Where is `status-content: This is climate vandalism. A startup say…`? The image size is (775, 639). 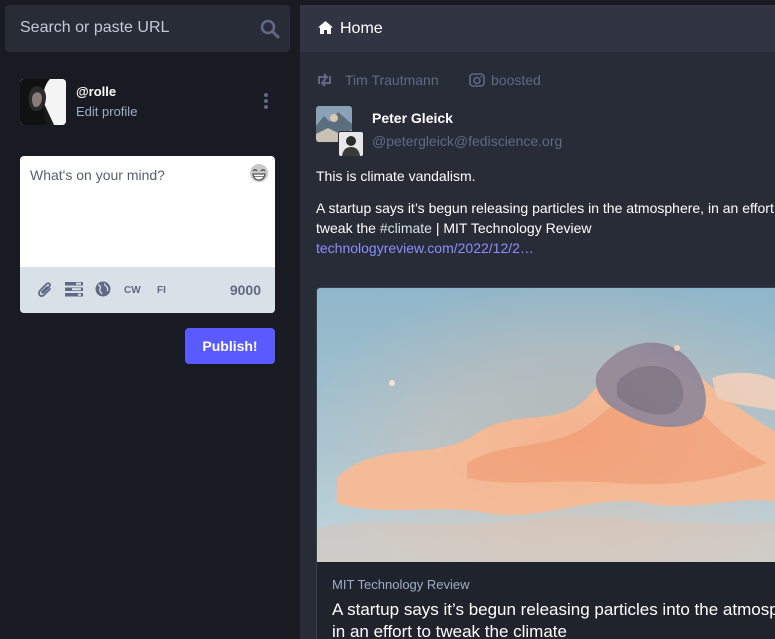 status-content: This is climate vandalism. A startup say… is located at coordinates (545, 212).